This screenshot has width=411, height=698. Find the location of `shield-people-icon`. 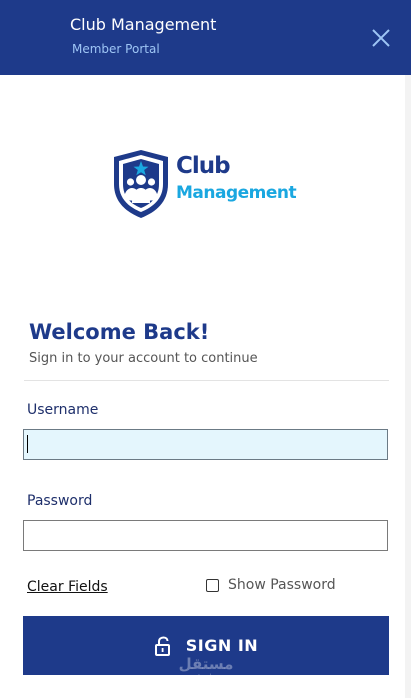

shield-people-icon is located at coordinates (141, 184).